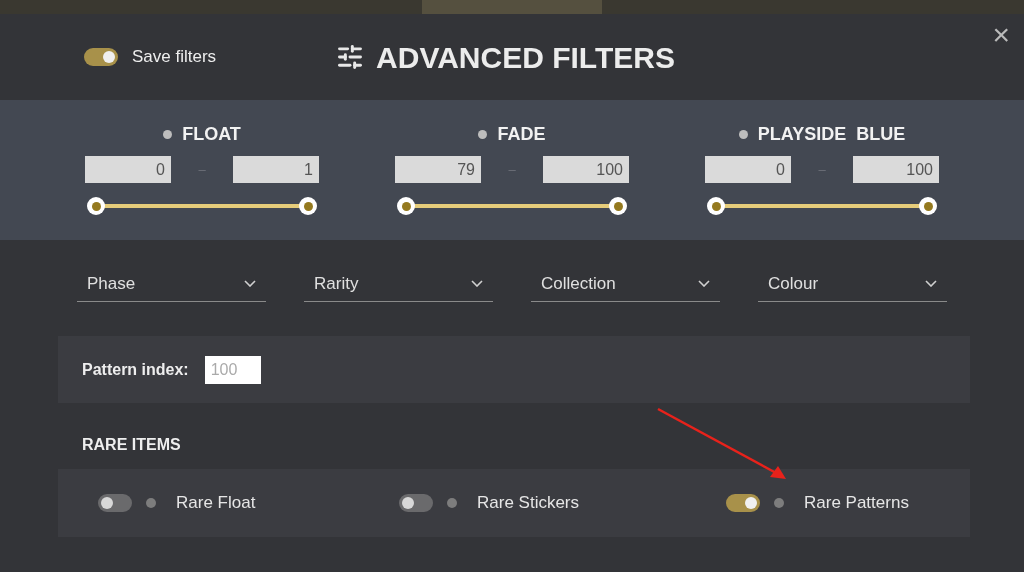  I want to click on pattern-index-field: 100, so click(232, 369).